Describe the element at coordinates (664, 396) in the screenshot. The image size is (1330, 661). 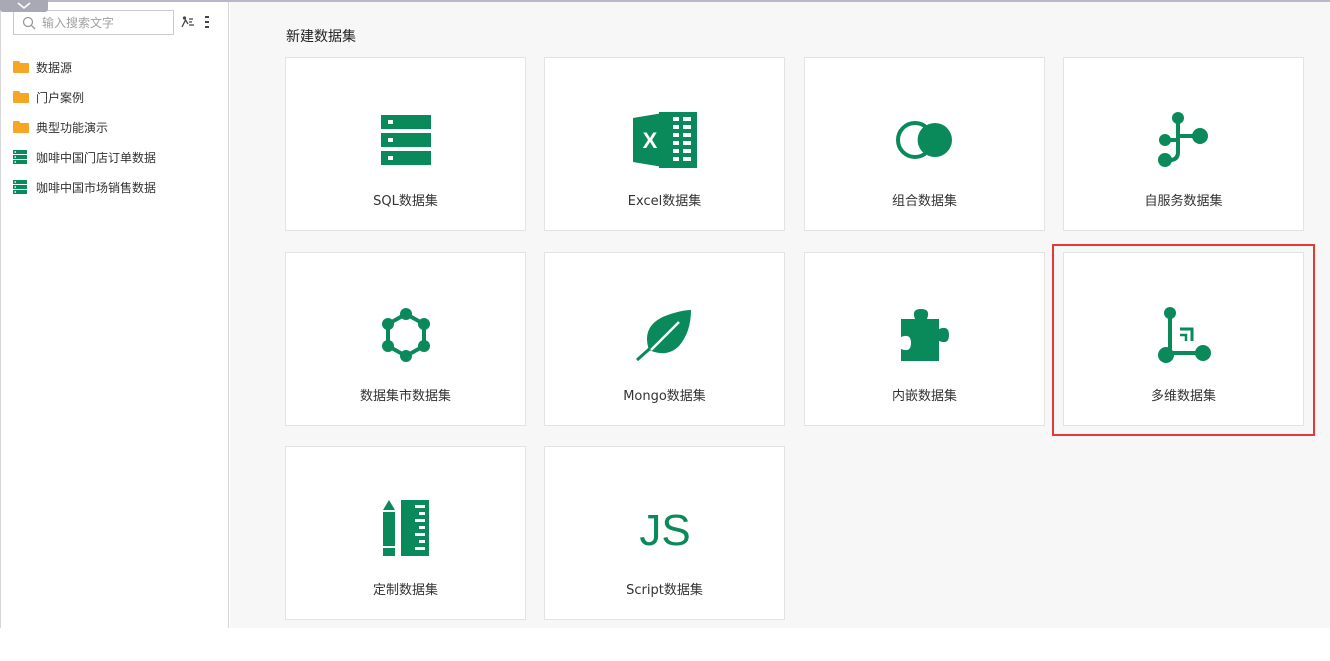
I see `card-label: Mongo数据集` at that location.